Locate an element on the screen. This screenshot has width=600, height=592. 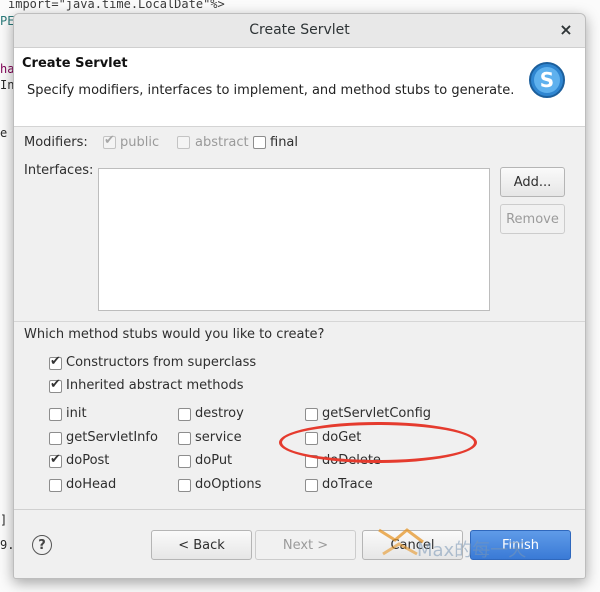
constructors-label: Constructors from superclass is located at coordinates (161, 362).